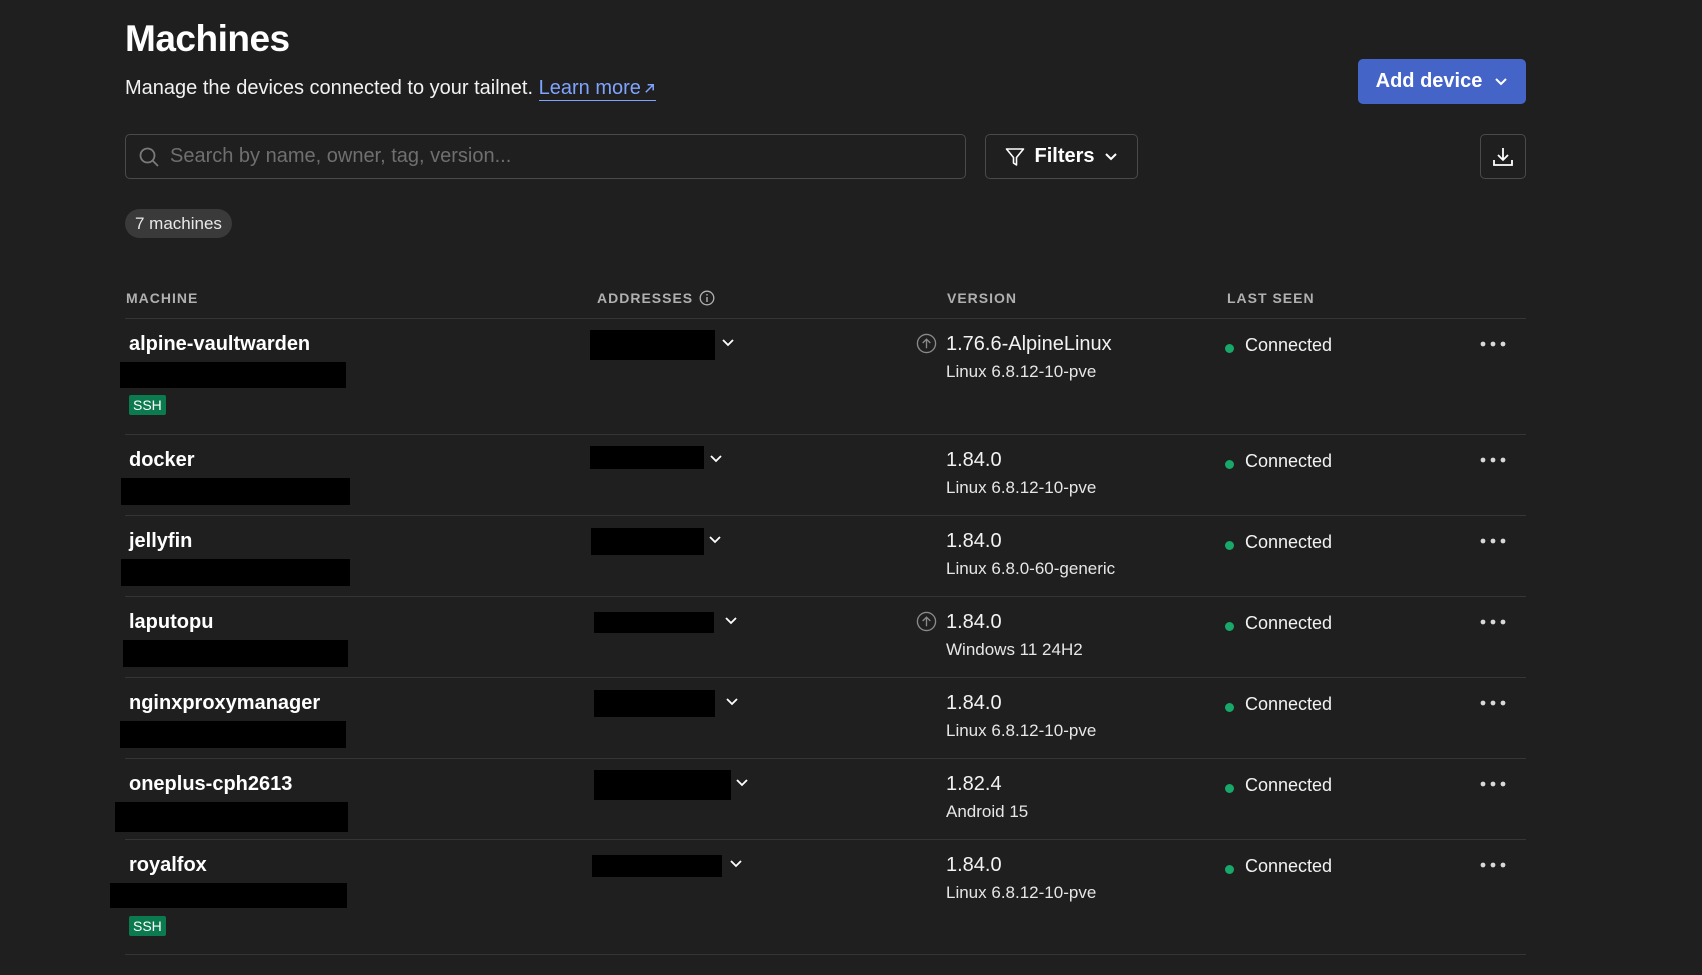  I want to click on column-header-version: VERSION, so click(982, 298).